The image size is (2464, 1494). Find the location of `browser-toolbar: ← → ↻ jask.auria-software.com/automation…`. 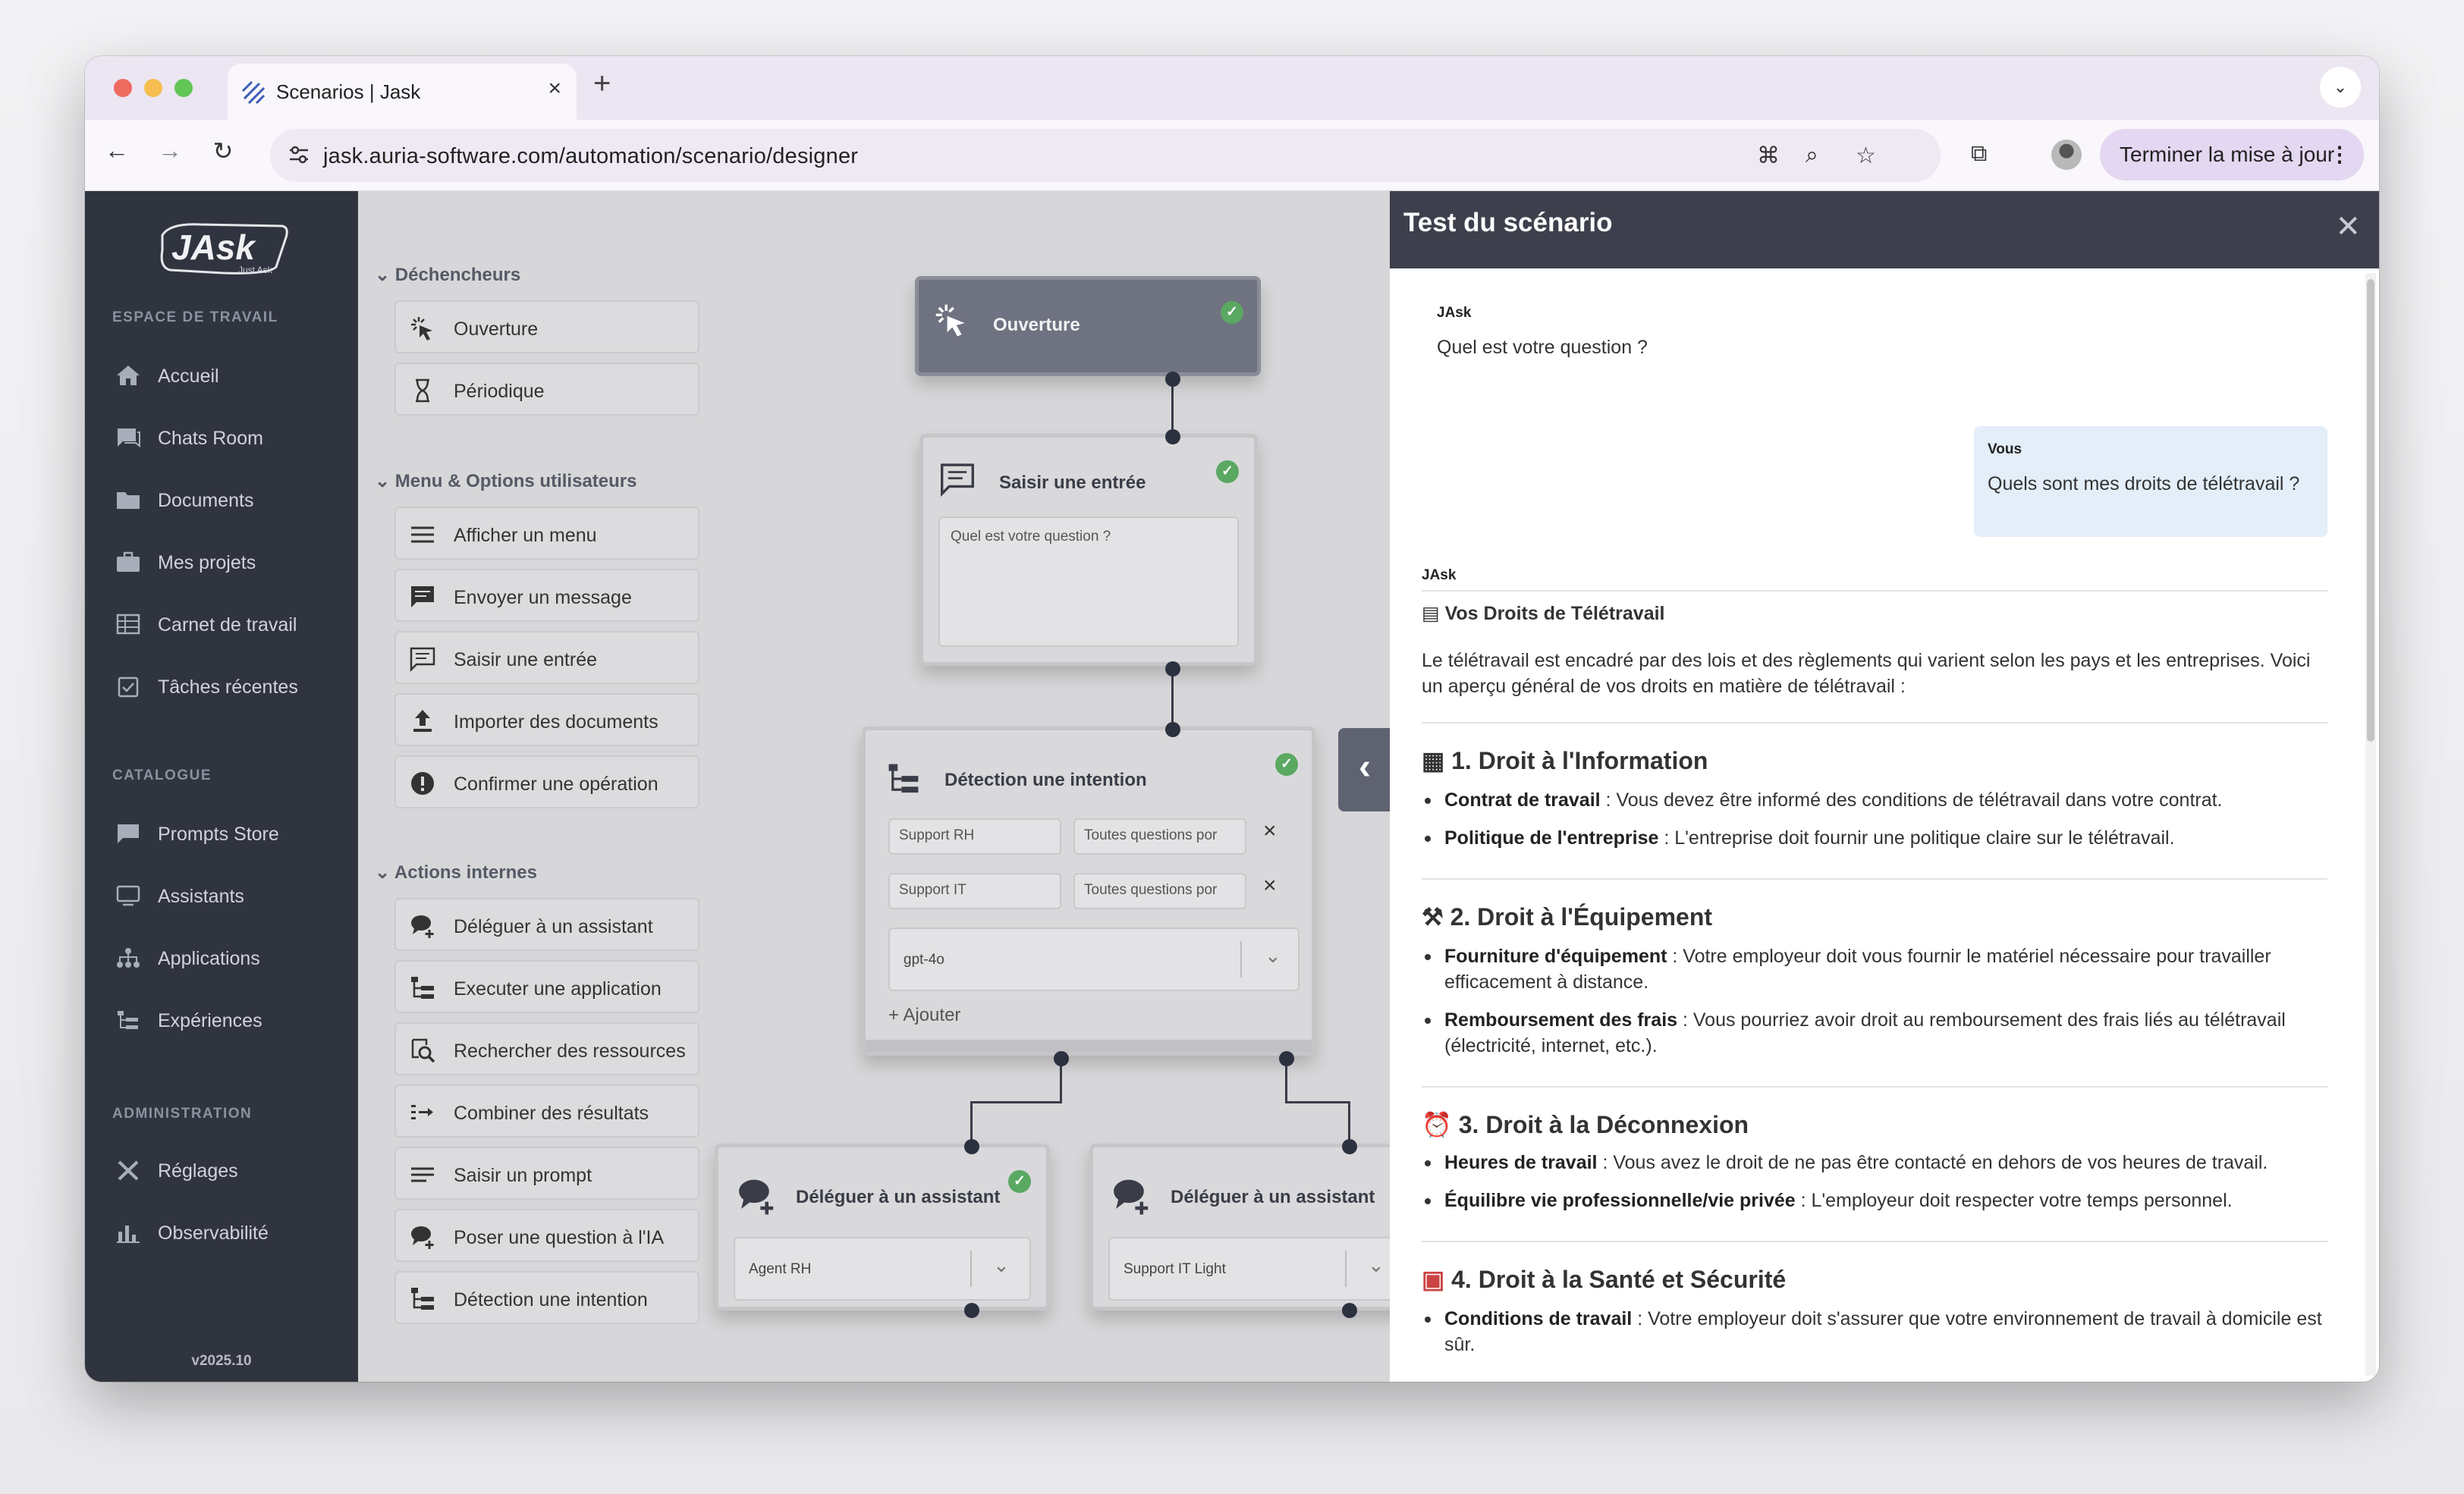

browser-toolbar: ← → ↻ jask.auria-software.com/automation… is located at coordinates (1232, 155).